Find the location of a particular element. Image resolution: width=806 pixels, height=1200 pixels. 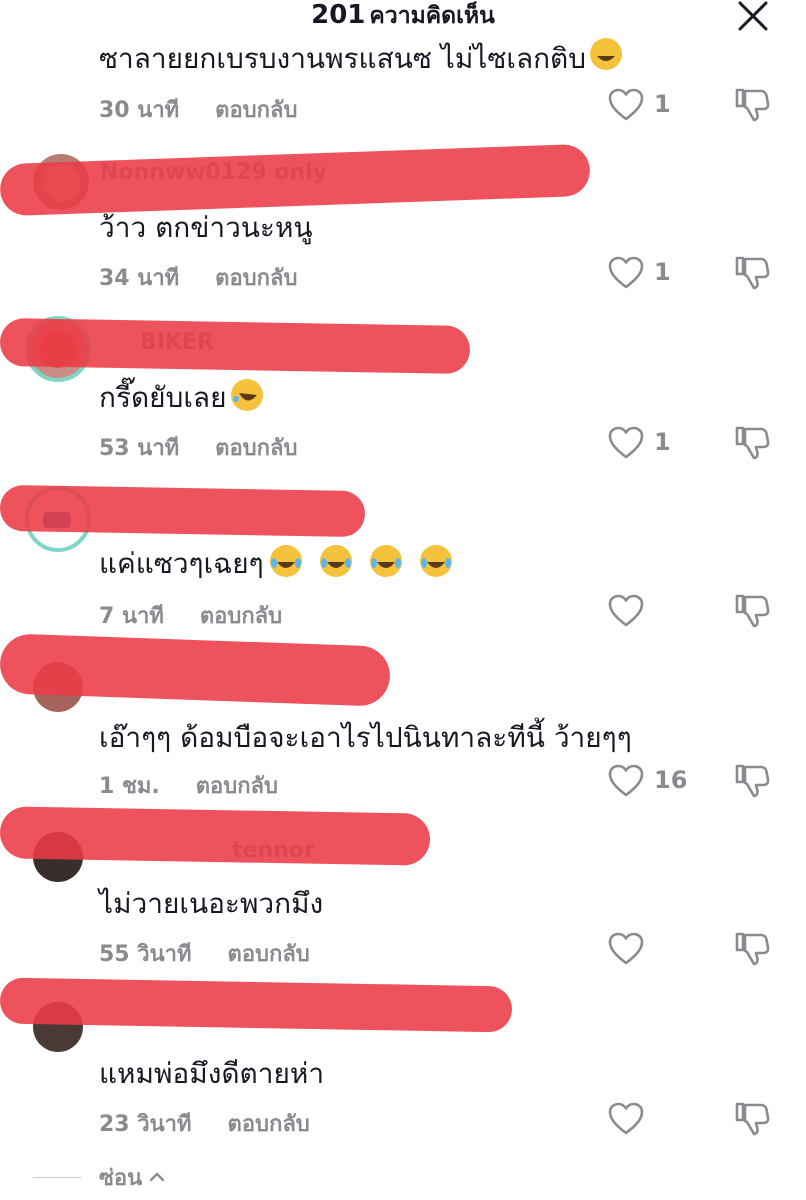

comment-time: 23 วินาที is located at coordinates (145, 1124).